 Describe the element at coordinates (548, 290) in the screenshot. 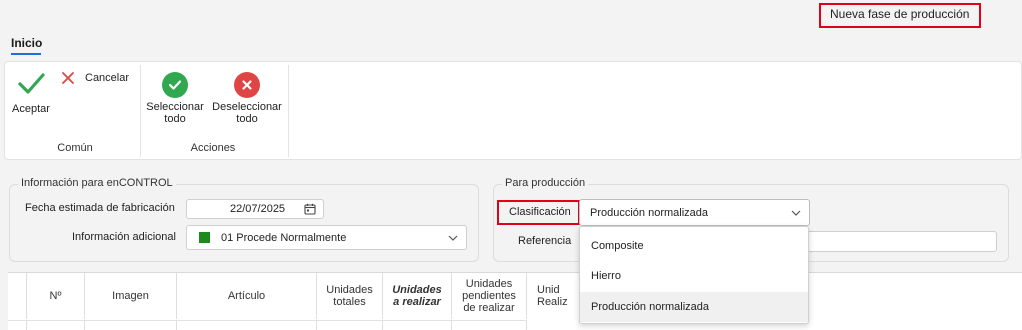

I see `col-line: Unid` at that location.